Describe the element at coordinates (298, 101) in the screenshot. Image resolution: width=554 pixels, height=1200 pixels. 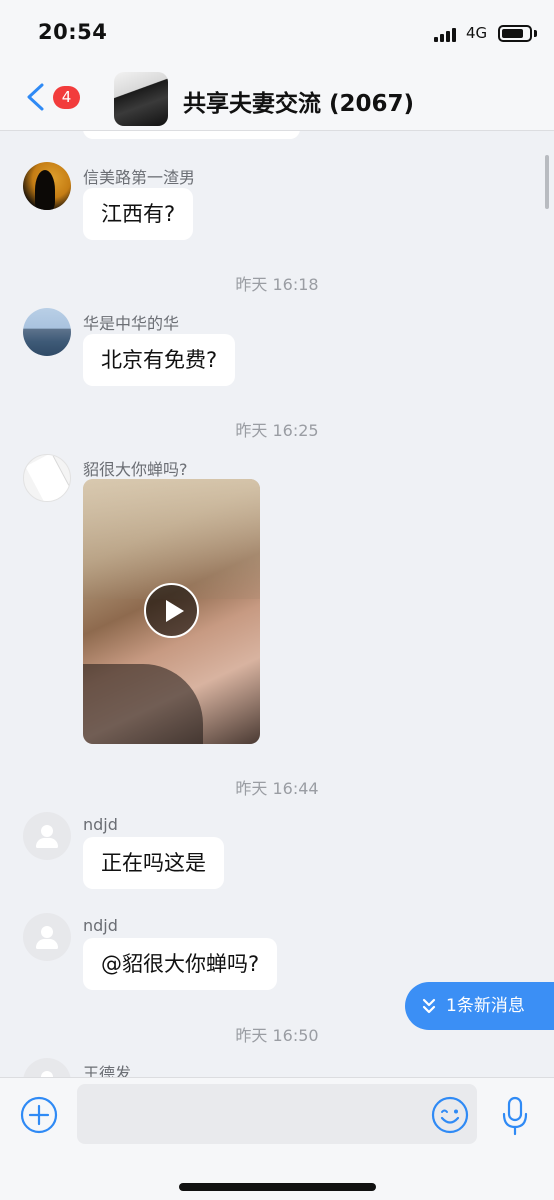
I see `group-title: 共享夫妻交流 (2067)` at that location.